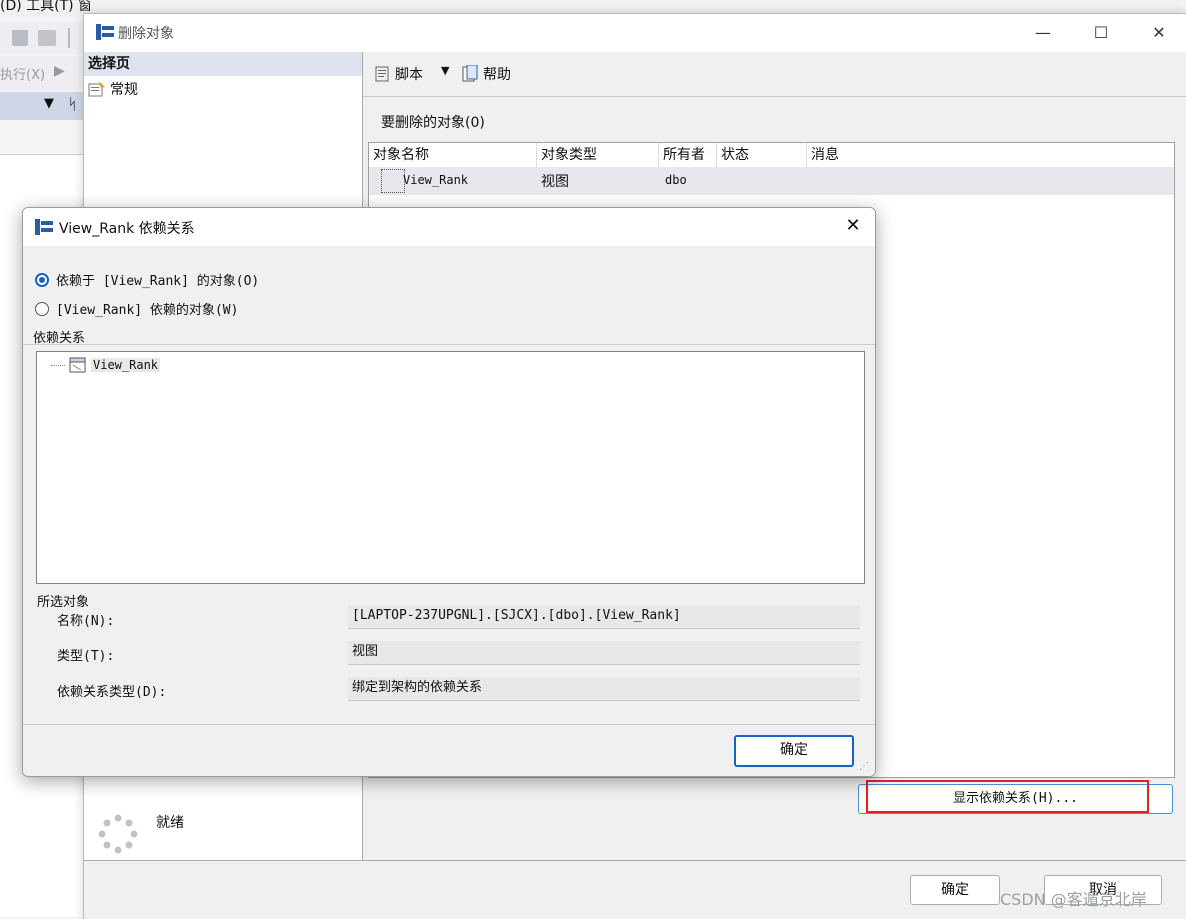 This screenshot has width=1186, height=919. I want to click on dependency-type-label: 依赖关系类型(D):, so click(112, 692).